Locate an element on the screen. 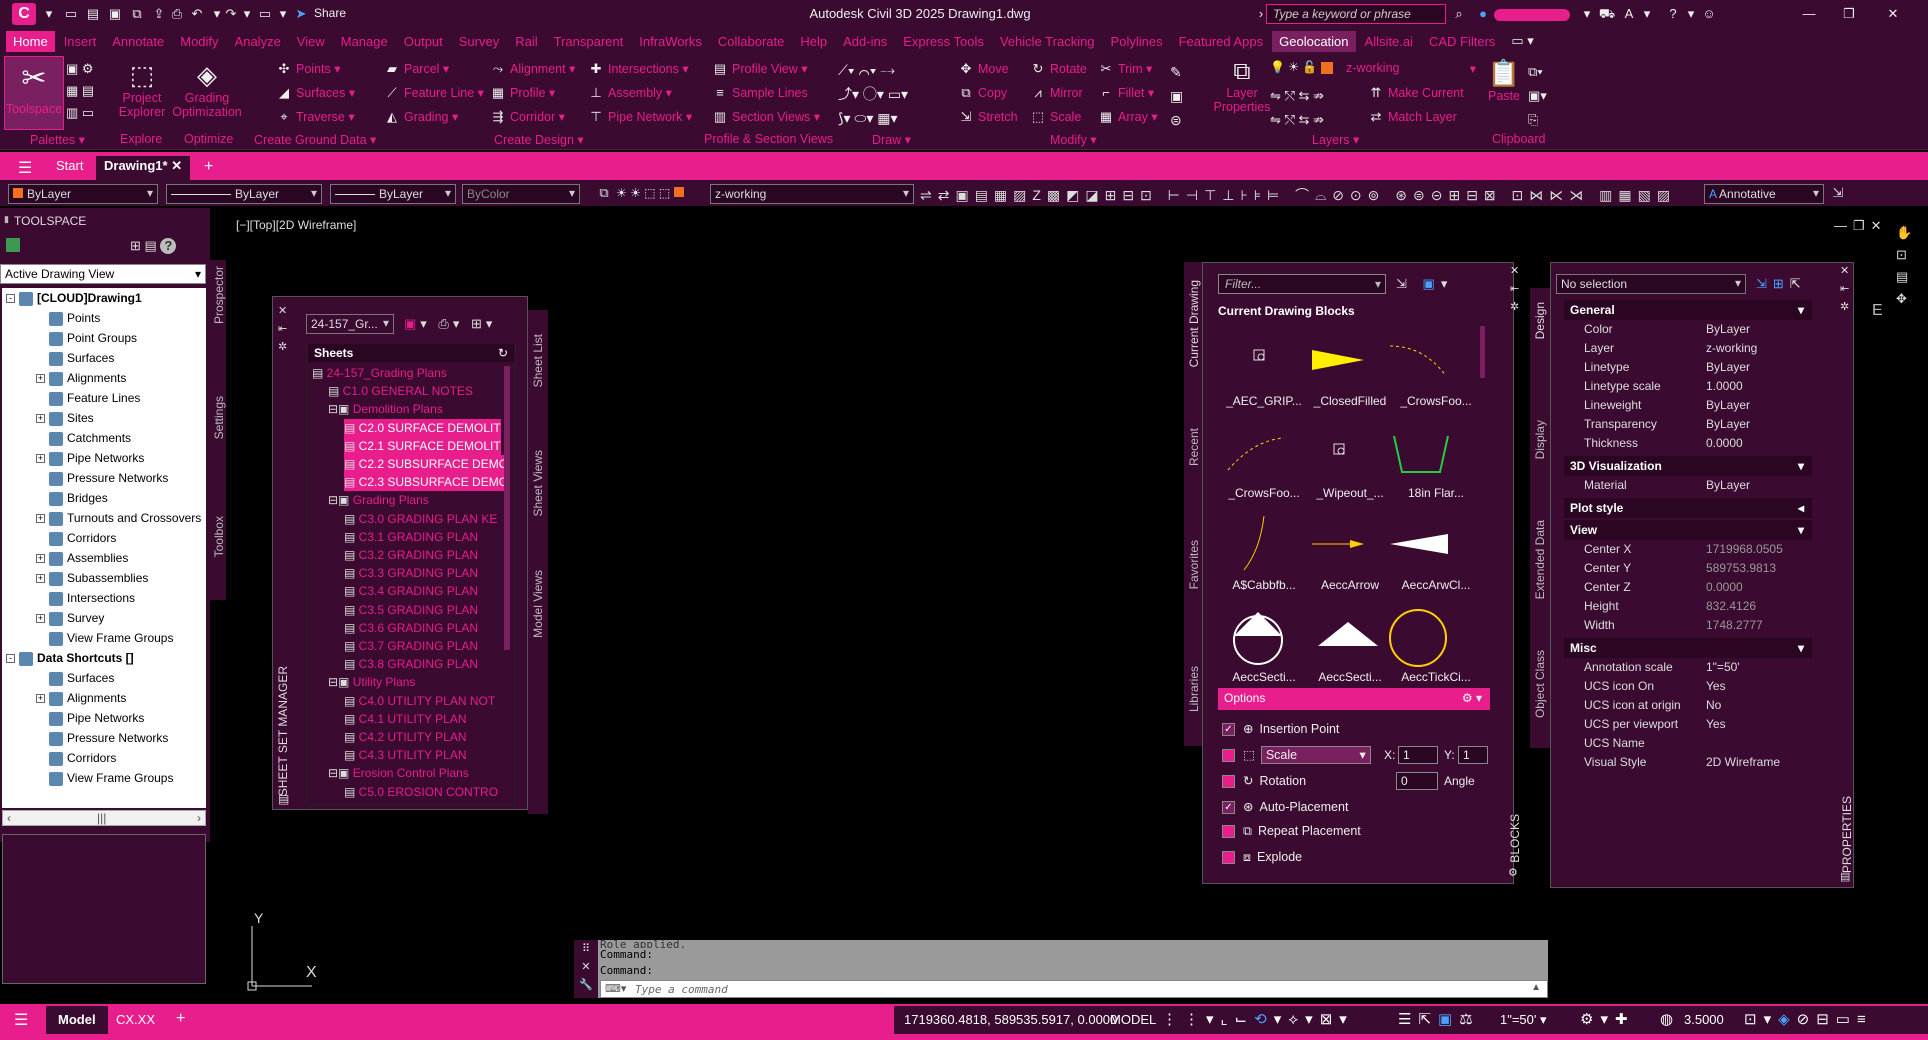 This screenshot has height=1040, width=1928. property-row: Layer z-working is located at coordinates (1688, 348).